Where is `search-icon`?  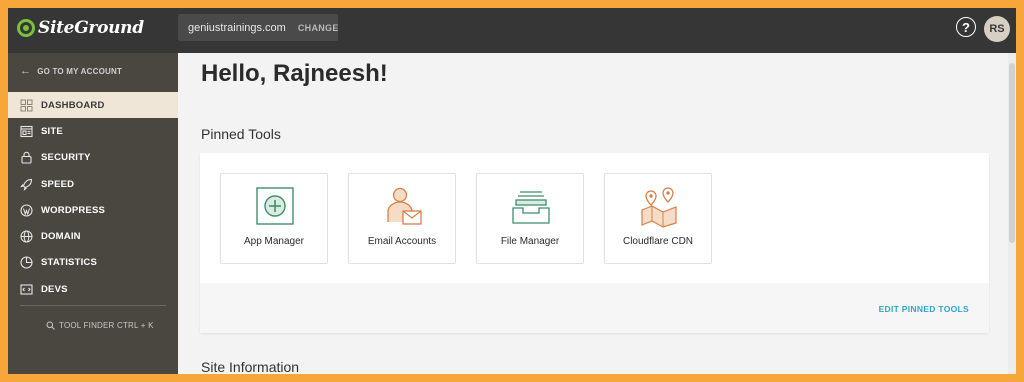
search-icon is located at coordinates (50, 325).